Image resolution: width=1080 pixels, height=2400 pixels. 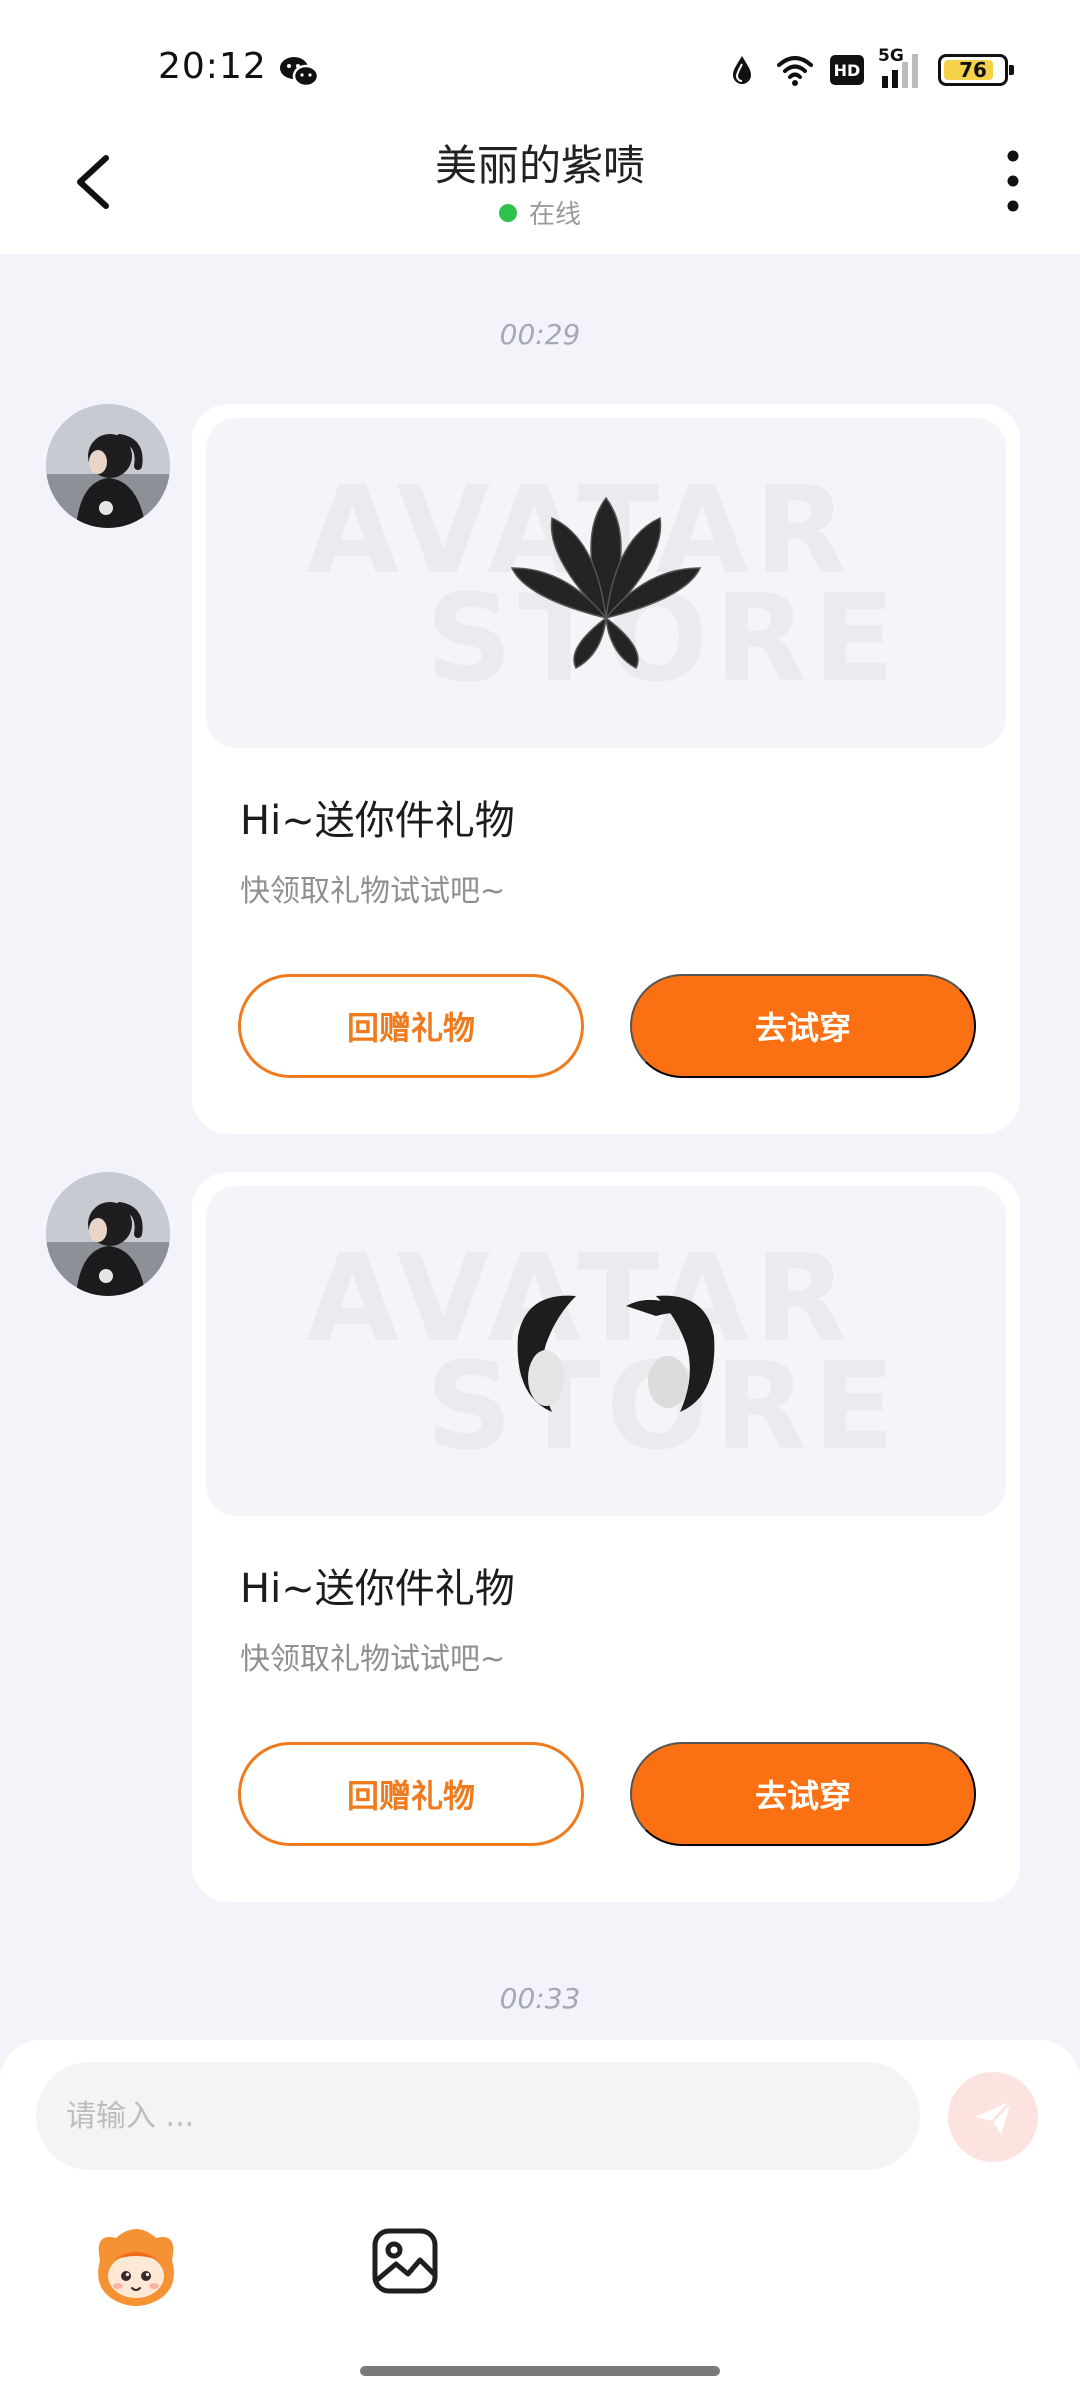 I want to click on more-vertical-icon, so click(x=1013, y=181).